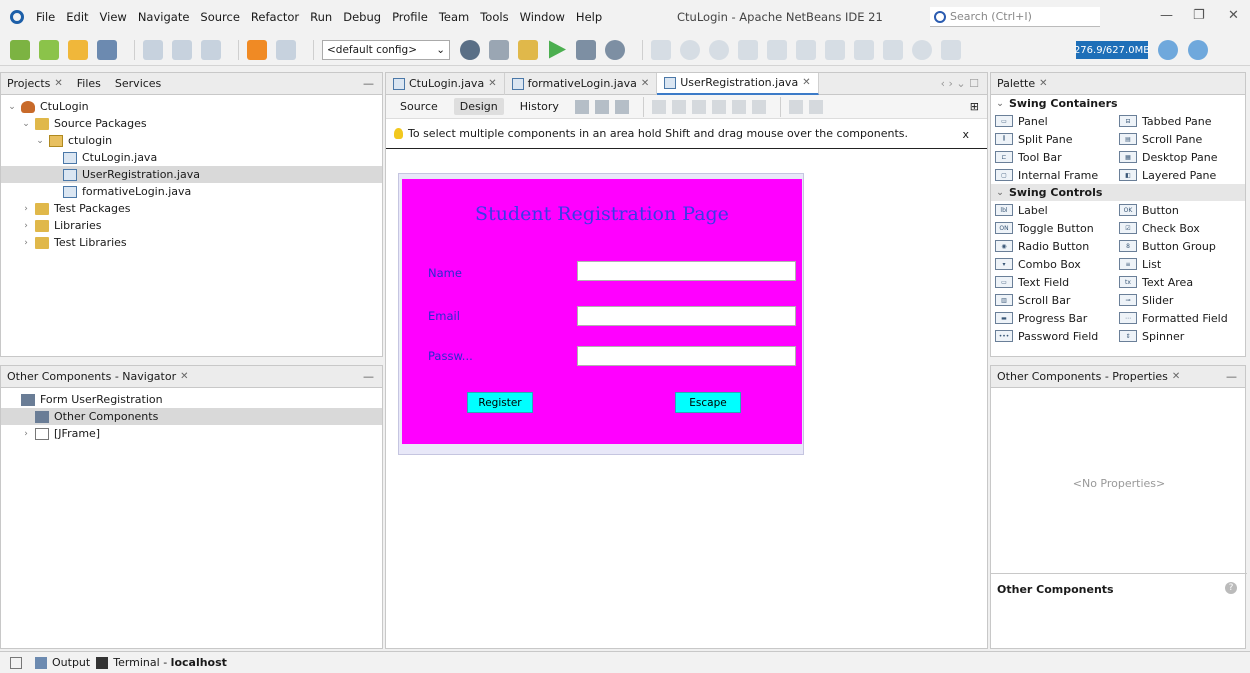 The height and width of the screenshot is (673, 1250). What do you see at coordinates (1177, 157) in the screenshot?
I see `palette-item-desktop-pane: ▦ Desktop Pane` at bounding box center [1177, 157].